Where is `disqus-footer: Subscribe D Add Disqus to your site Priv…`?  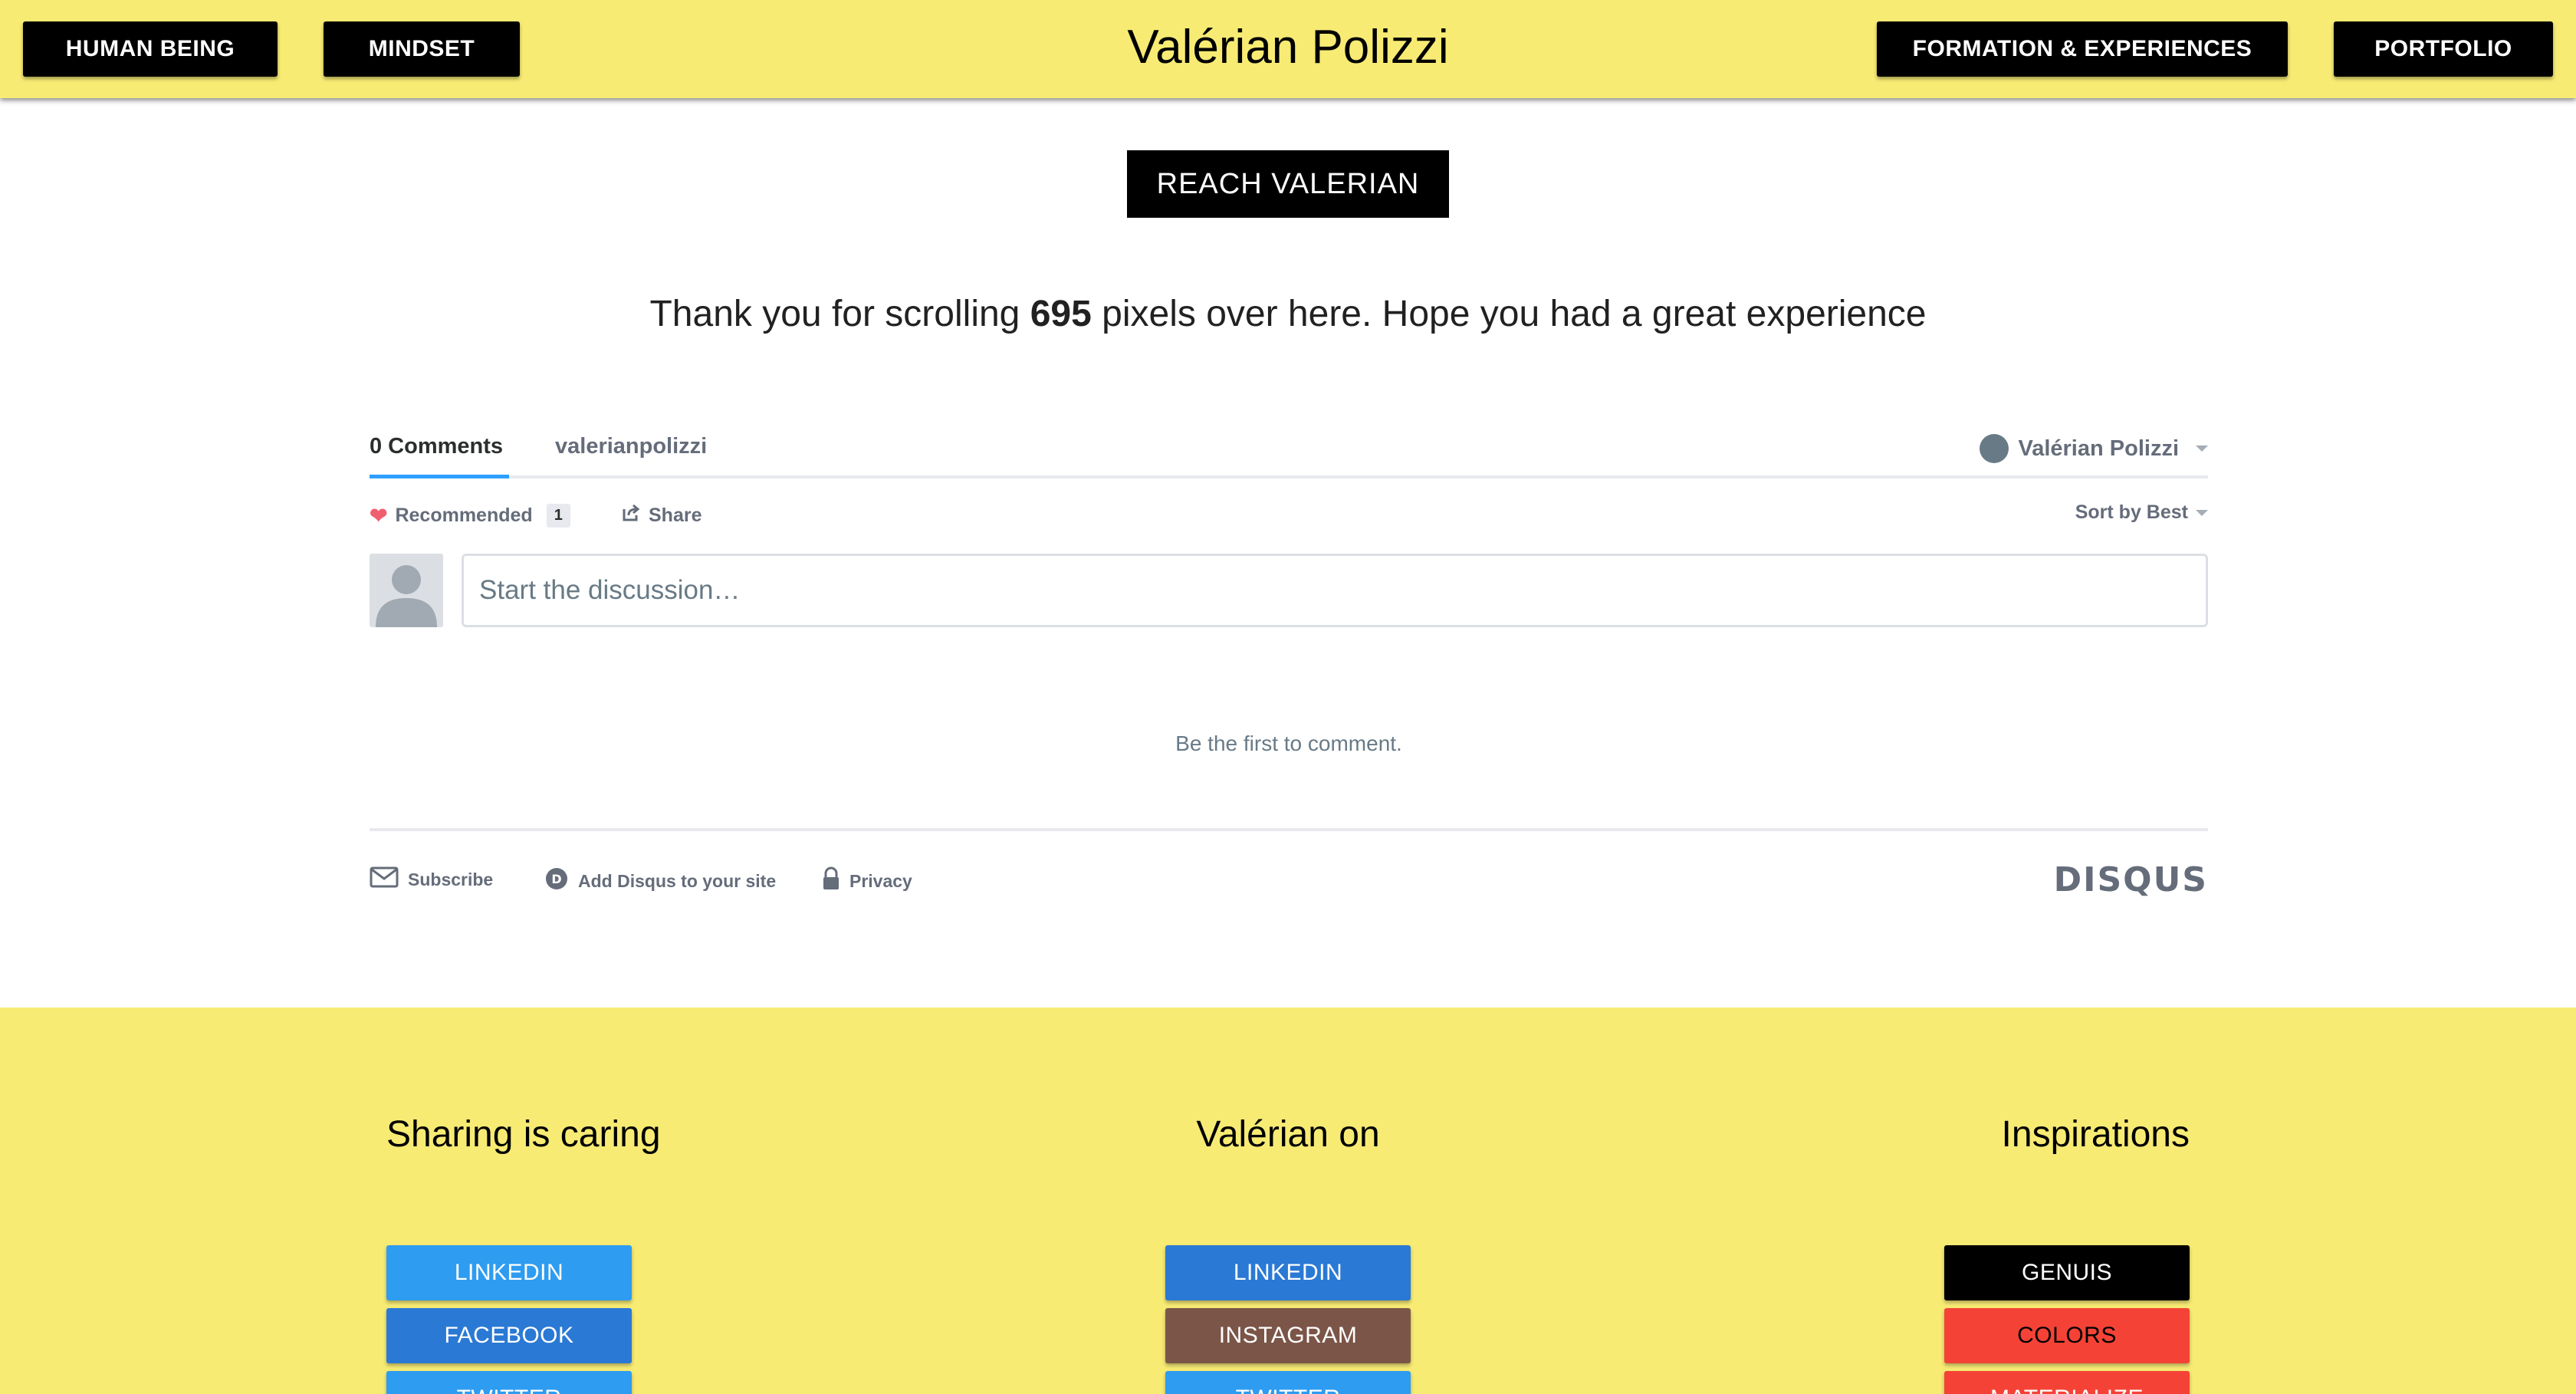 disqus-footer: Subscribe D Add Disqus to your site Priv… is located at coordinates (1289, 866).